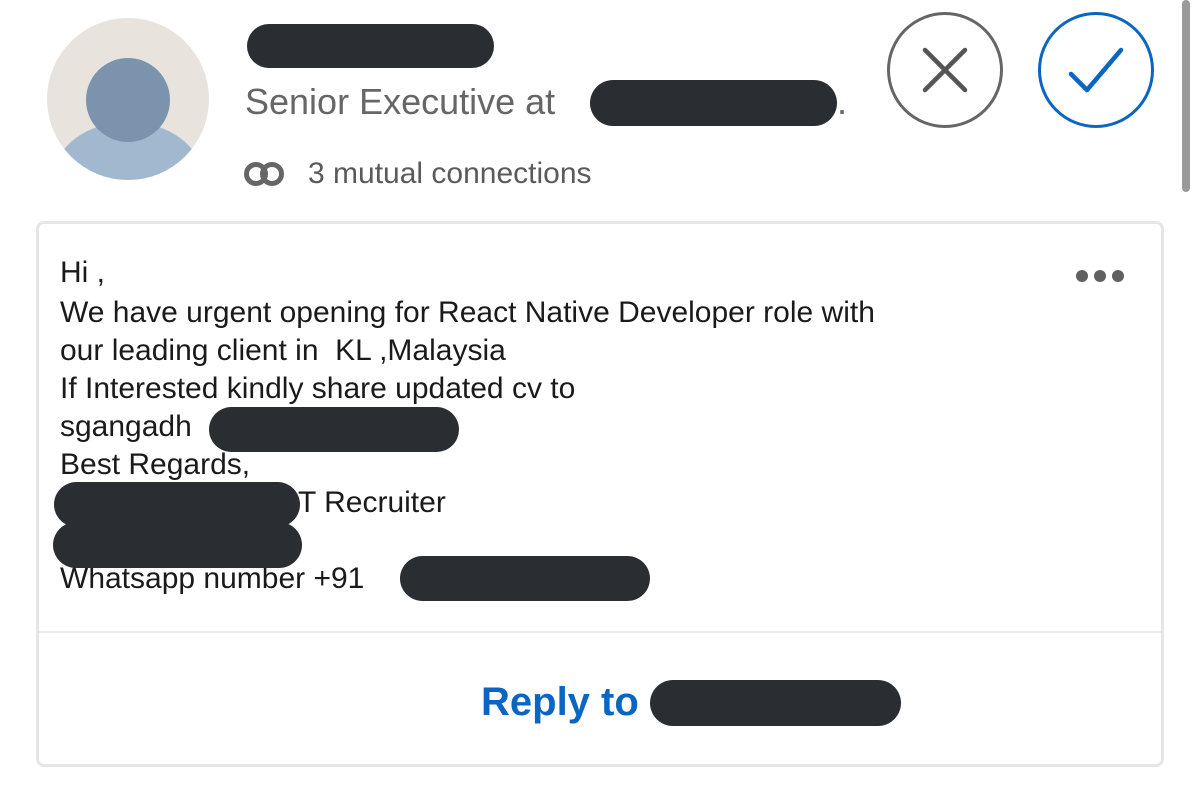 This screenshot has height=793, width=1200. Describe the element at coordinates (775, 703) in the screenshot. I see `reply-recipient-redacted` at that location.